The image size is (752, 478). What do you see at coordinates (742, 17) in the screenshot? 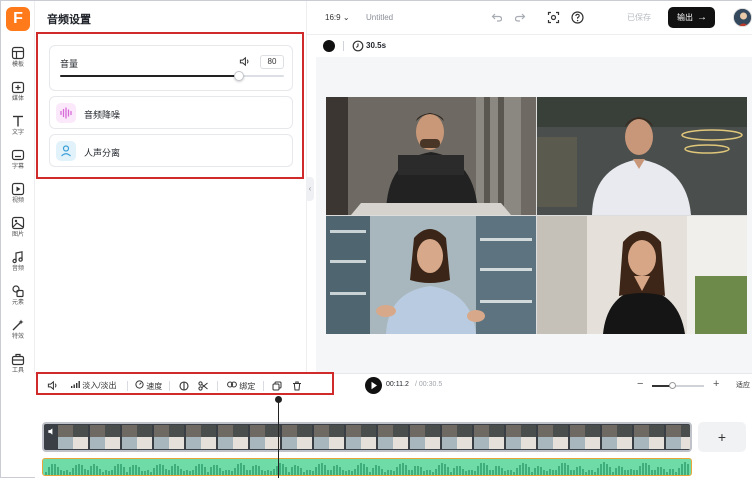
I see `avatar` at bounding box center [742, 17].